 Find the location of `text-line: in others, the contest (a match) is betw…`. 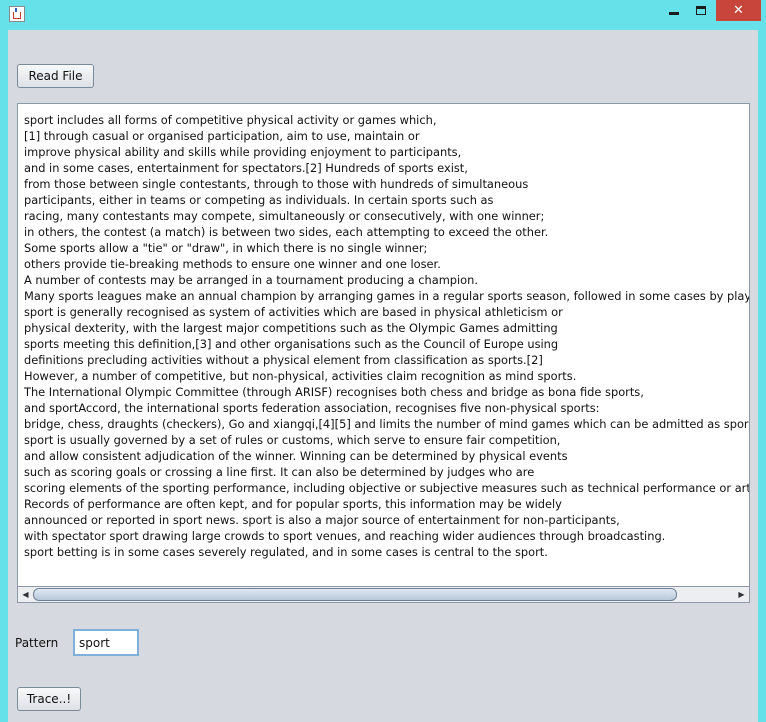

text-line: in others, the contest (a match) is betw… is located at coordinates (286, 232).